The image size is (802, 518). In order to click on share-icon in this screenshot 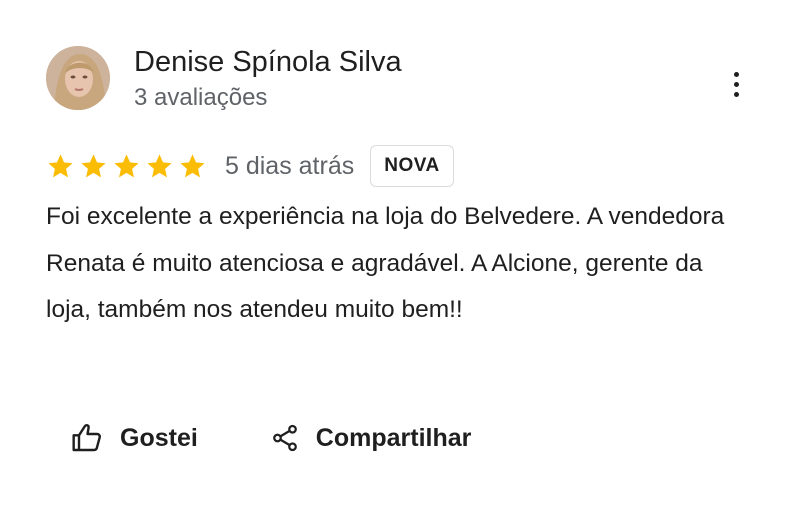, I will do `click(284, 438)`.